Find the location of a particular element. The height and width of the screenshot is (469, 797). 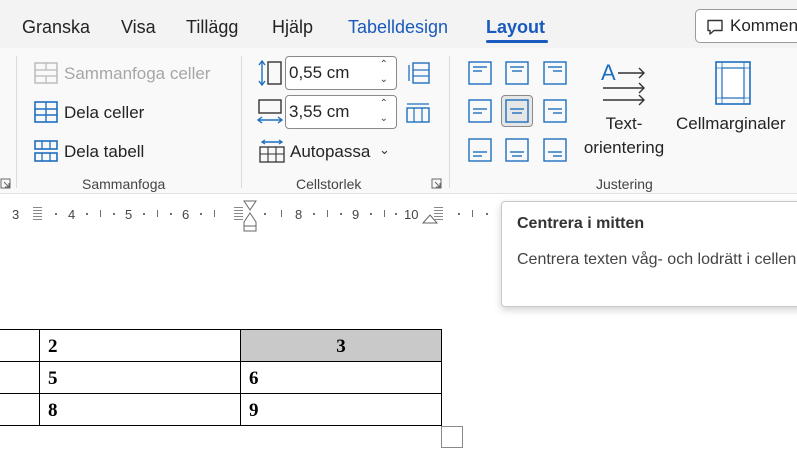

text-direction-label-1: Text- is located at coordinates (624, 123).